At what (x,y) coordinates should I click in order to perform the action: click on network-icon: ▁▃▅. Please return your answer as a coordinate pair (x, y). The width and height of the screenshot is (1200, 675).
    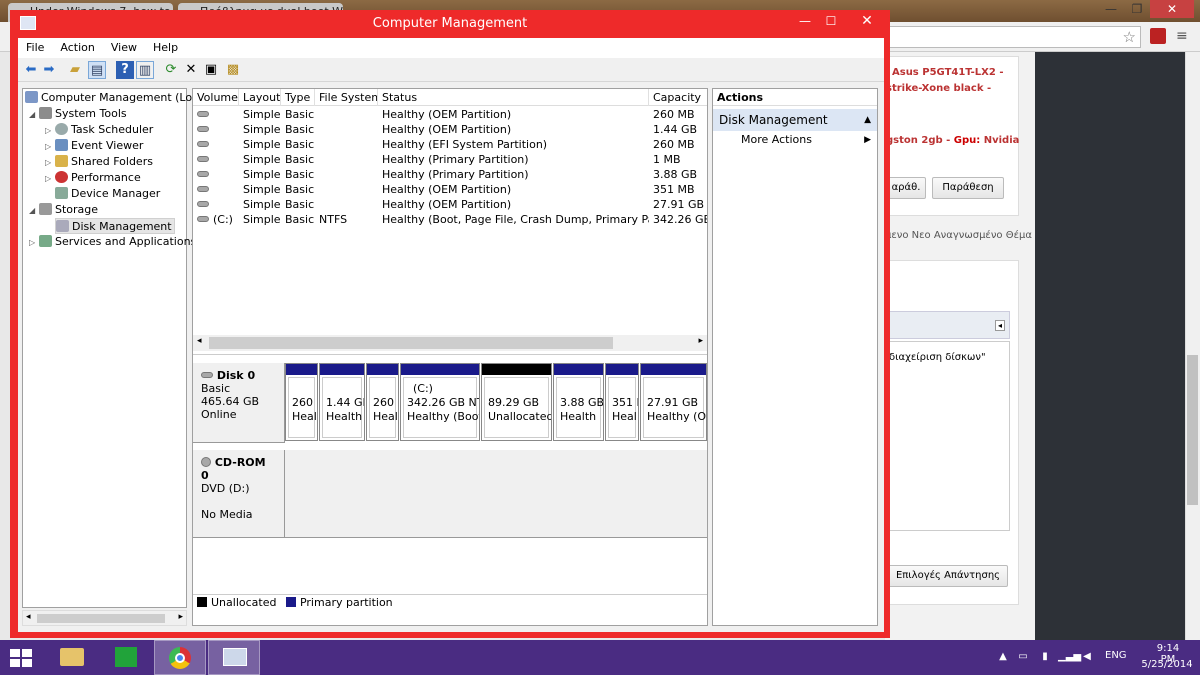
    Looking at the image, I should click on (1069, 657).